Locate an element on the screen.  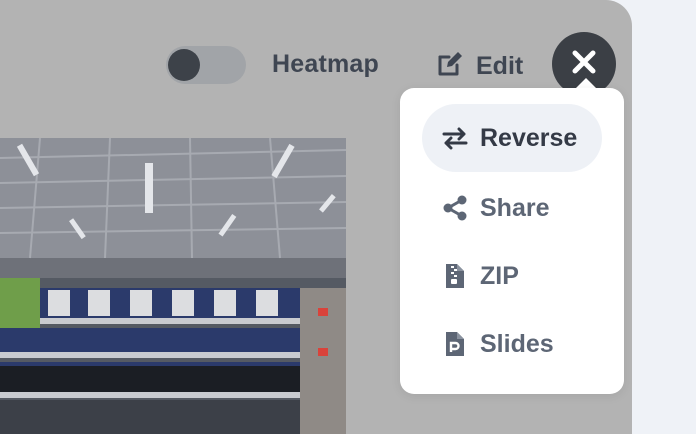
edit-icon is located at coordinates (450, 66).